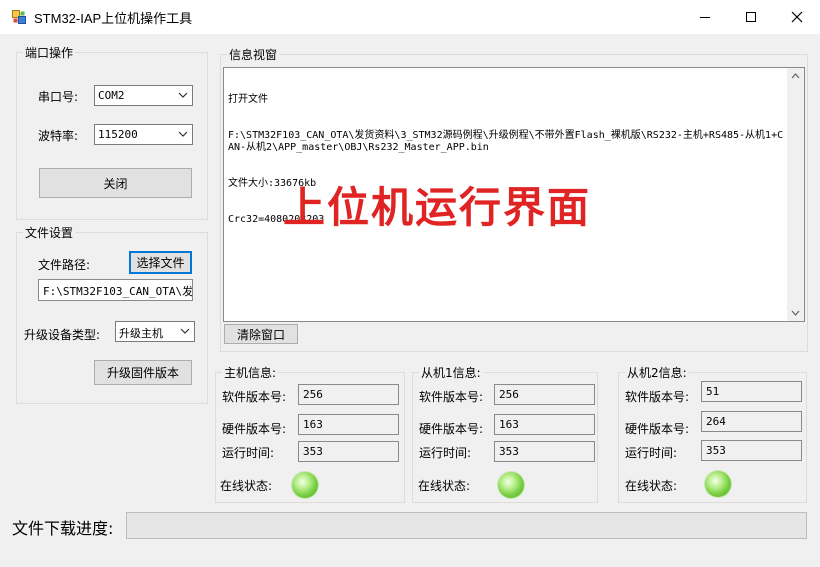 The image size is (820, 567). What do you see at coordinates (348, 424) in the screenshot?
I see `host-hw-version-field: 163` at bounding box center [348, 424].